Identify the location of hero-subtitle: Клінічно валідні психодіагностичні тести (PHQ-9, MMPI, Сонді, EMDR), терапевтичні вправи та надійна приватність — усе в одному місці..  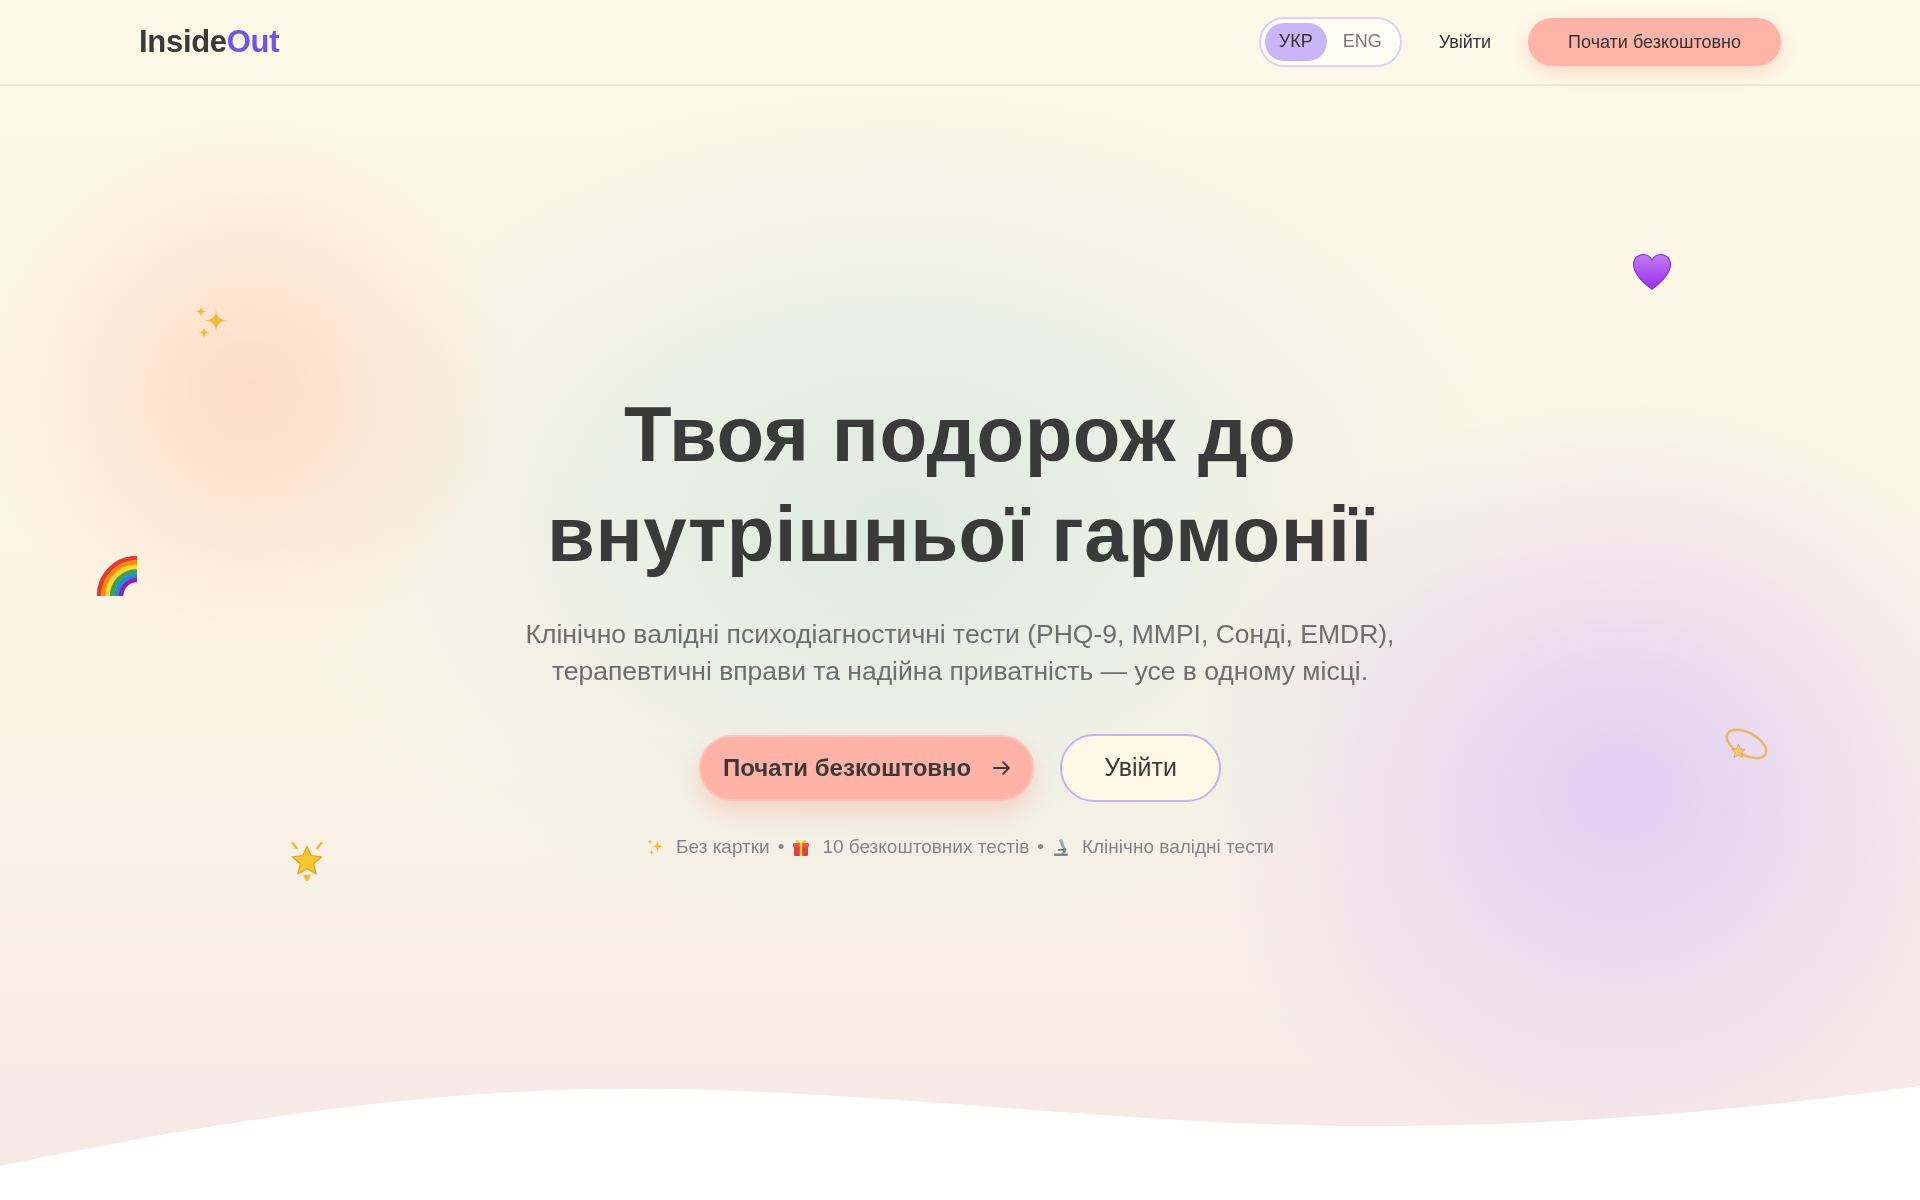
(960, 653).